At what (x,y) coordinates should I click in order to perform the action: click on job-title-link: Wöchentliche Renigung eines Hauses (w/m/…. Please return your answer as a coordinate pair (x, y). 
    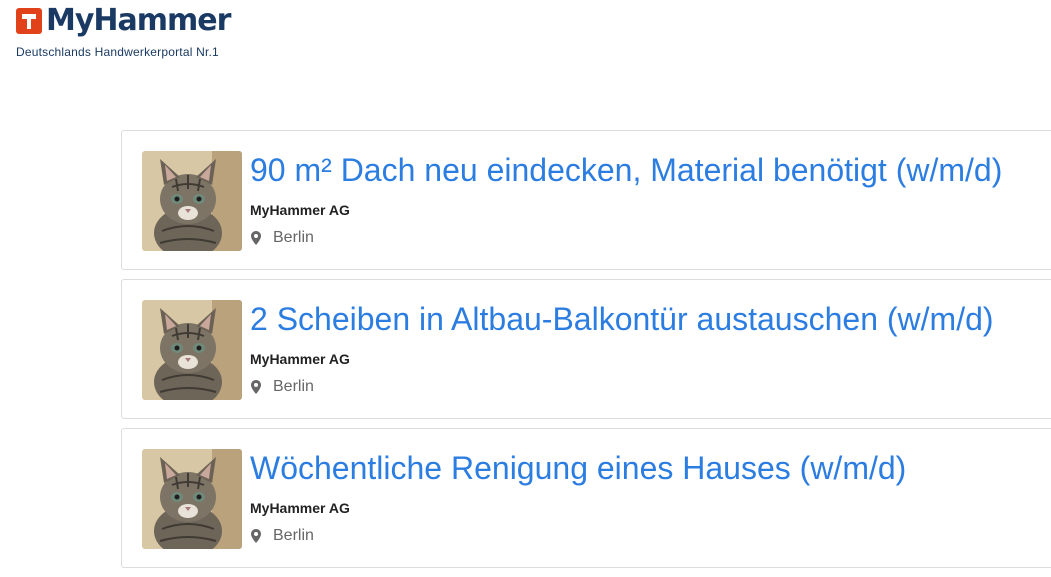
    Looking at the image, I should click on (578, 468).